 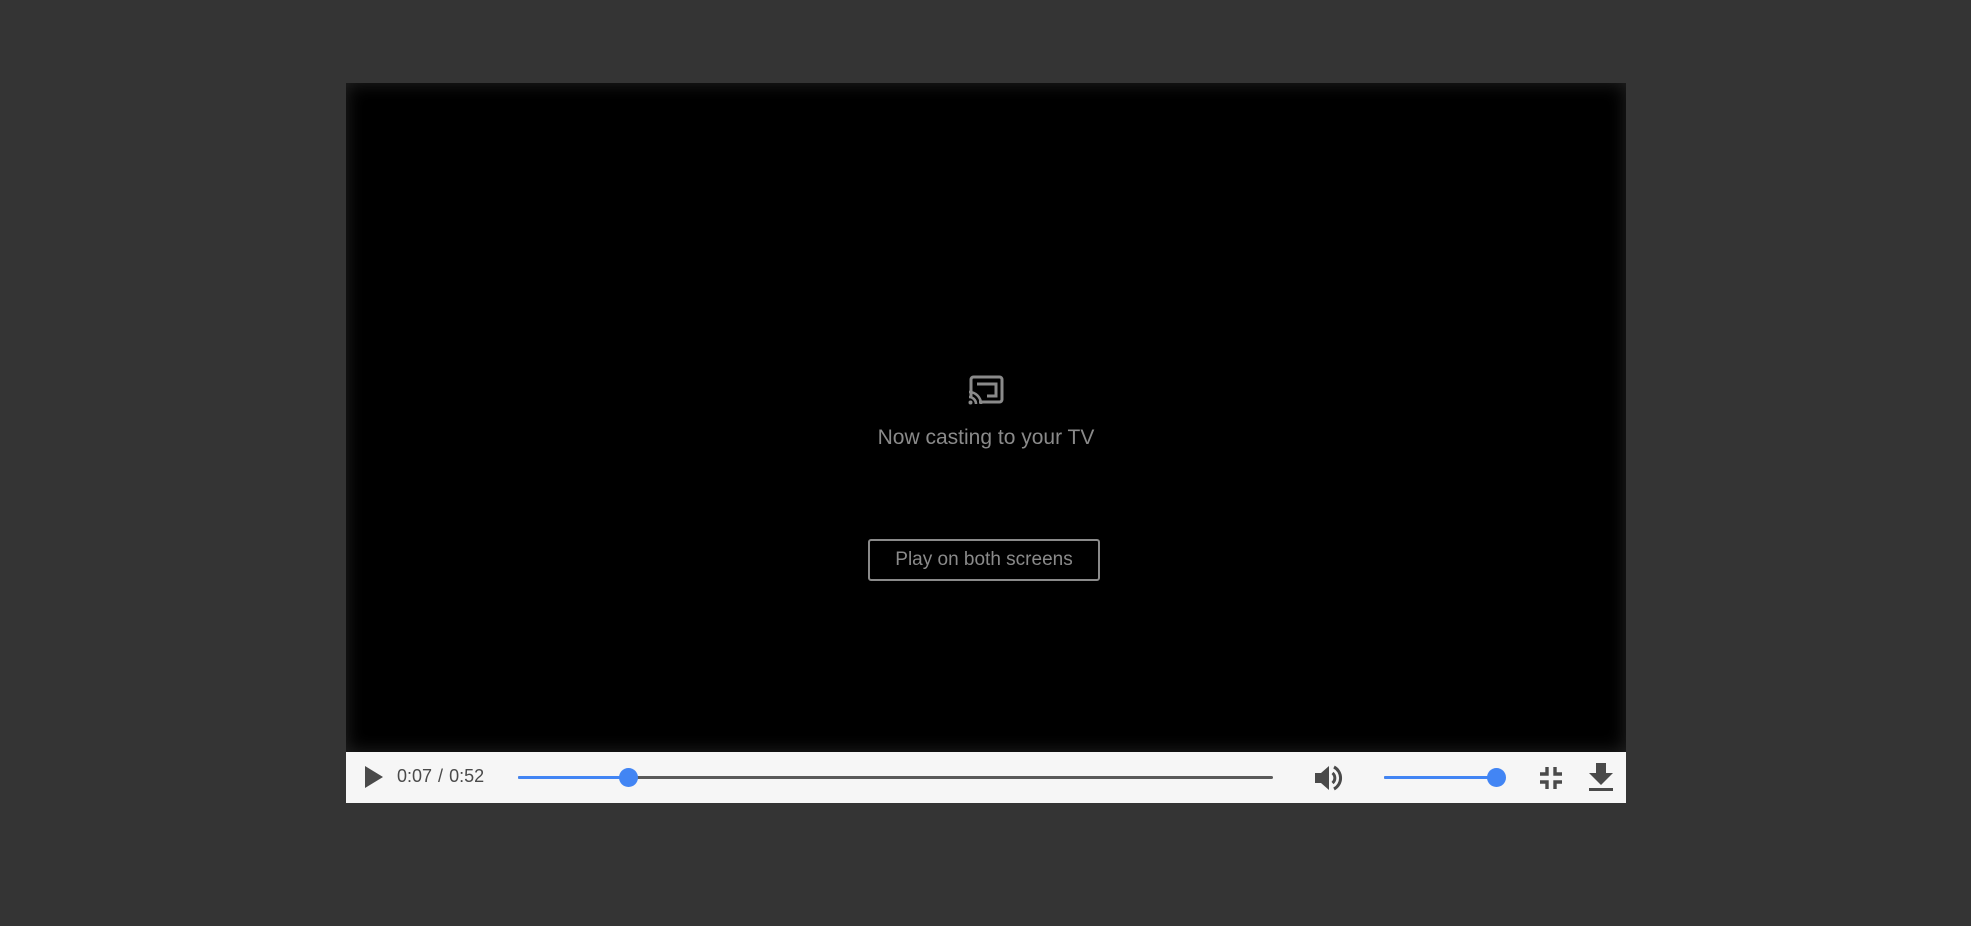 I want to click on current-time: 0:07, so click(x=415, y=776).